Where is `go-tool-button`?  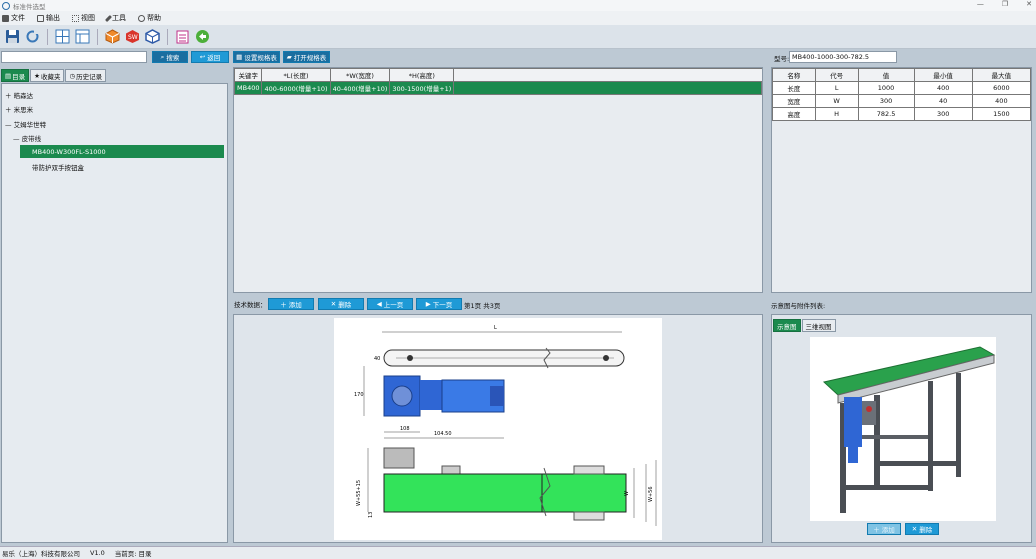 go-tool-button is located at coordinates (202, 36).